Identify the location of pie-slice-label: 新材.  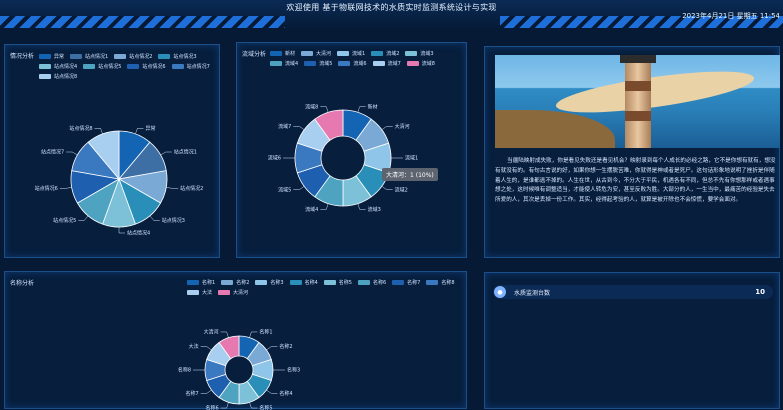
(373, 106).